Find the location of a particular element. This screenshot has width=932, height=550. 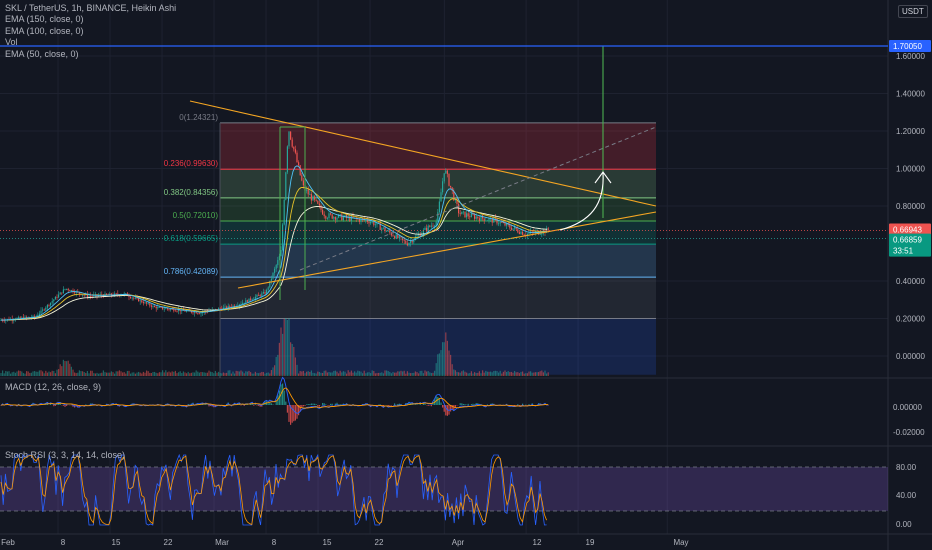

countdown-tag: 33:51 is located at coordinates (903, 251).